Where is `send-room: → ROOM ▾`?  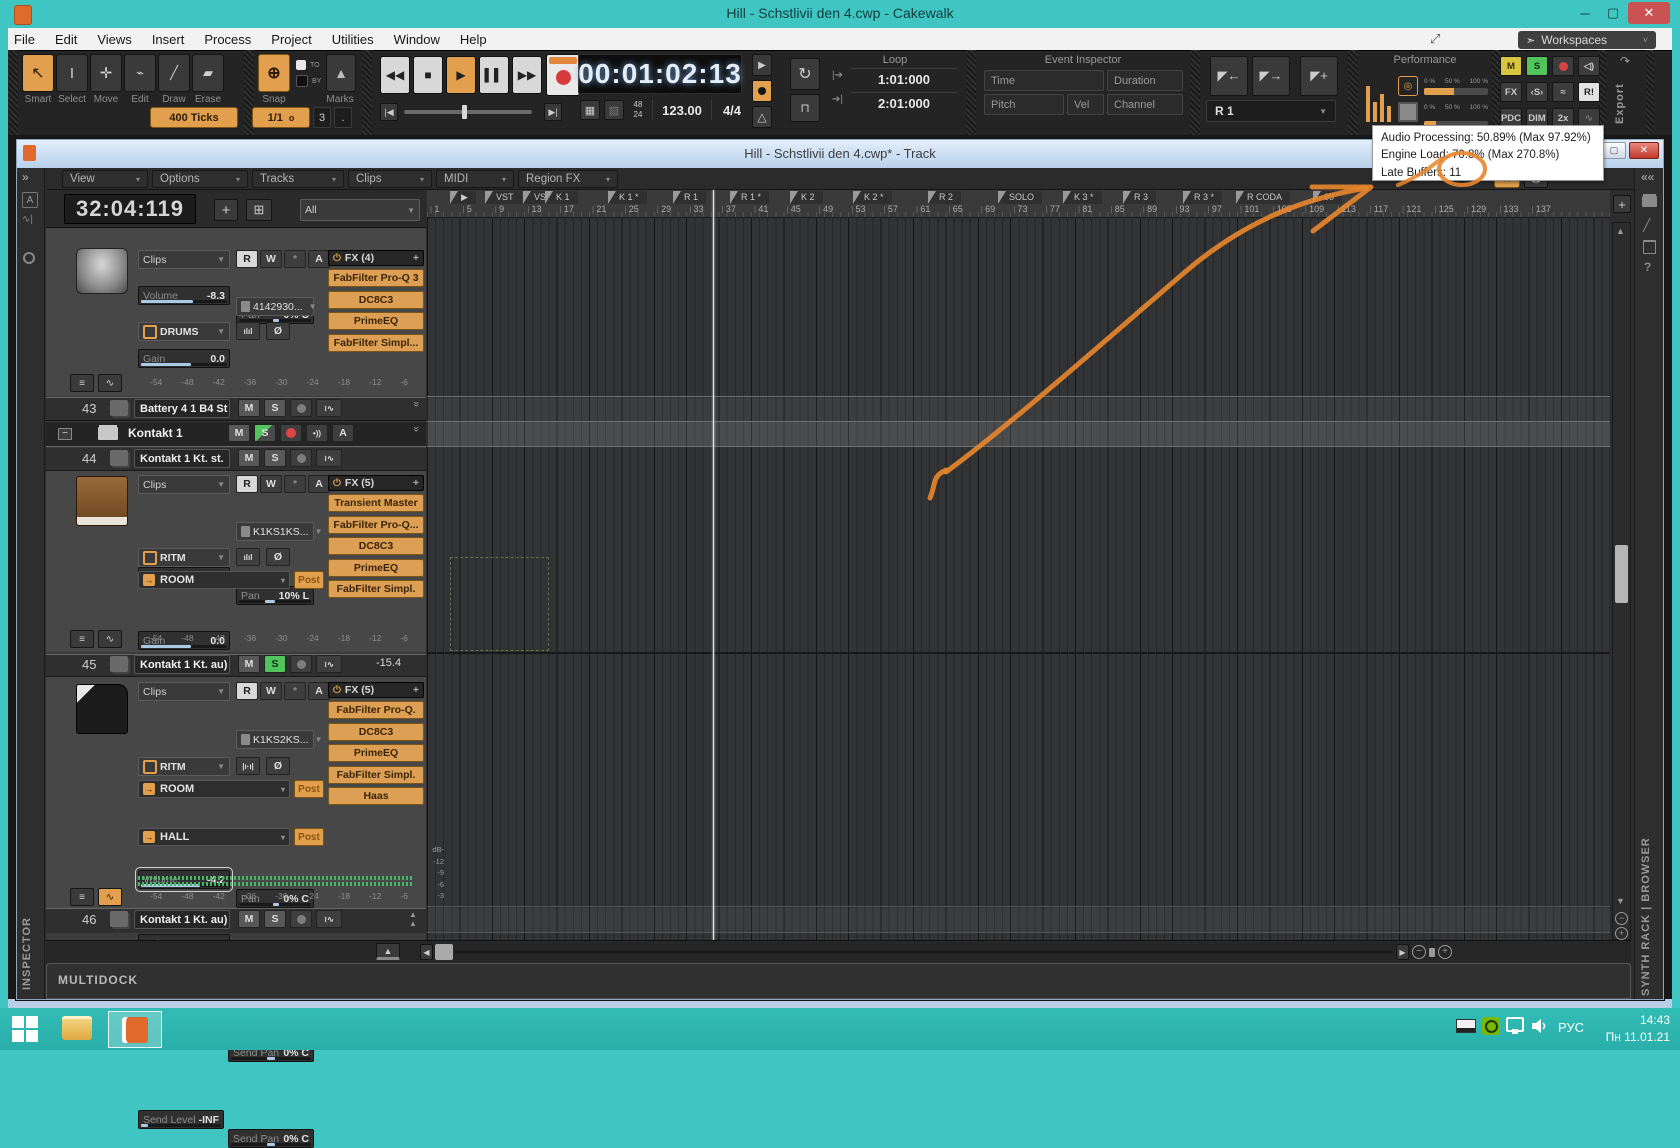
send-room: → ROOM ▾ is located at coordinates (214, 789).